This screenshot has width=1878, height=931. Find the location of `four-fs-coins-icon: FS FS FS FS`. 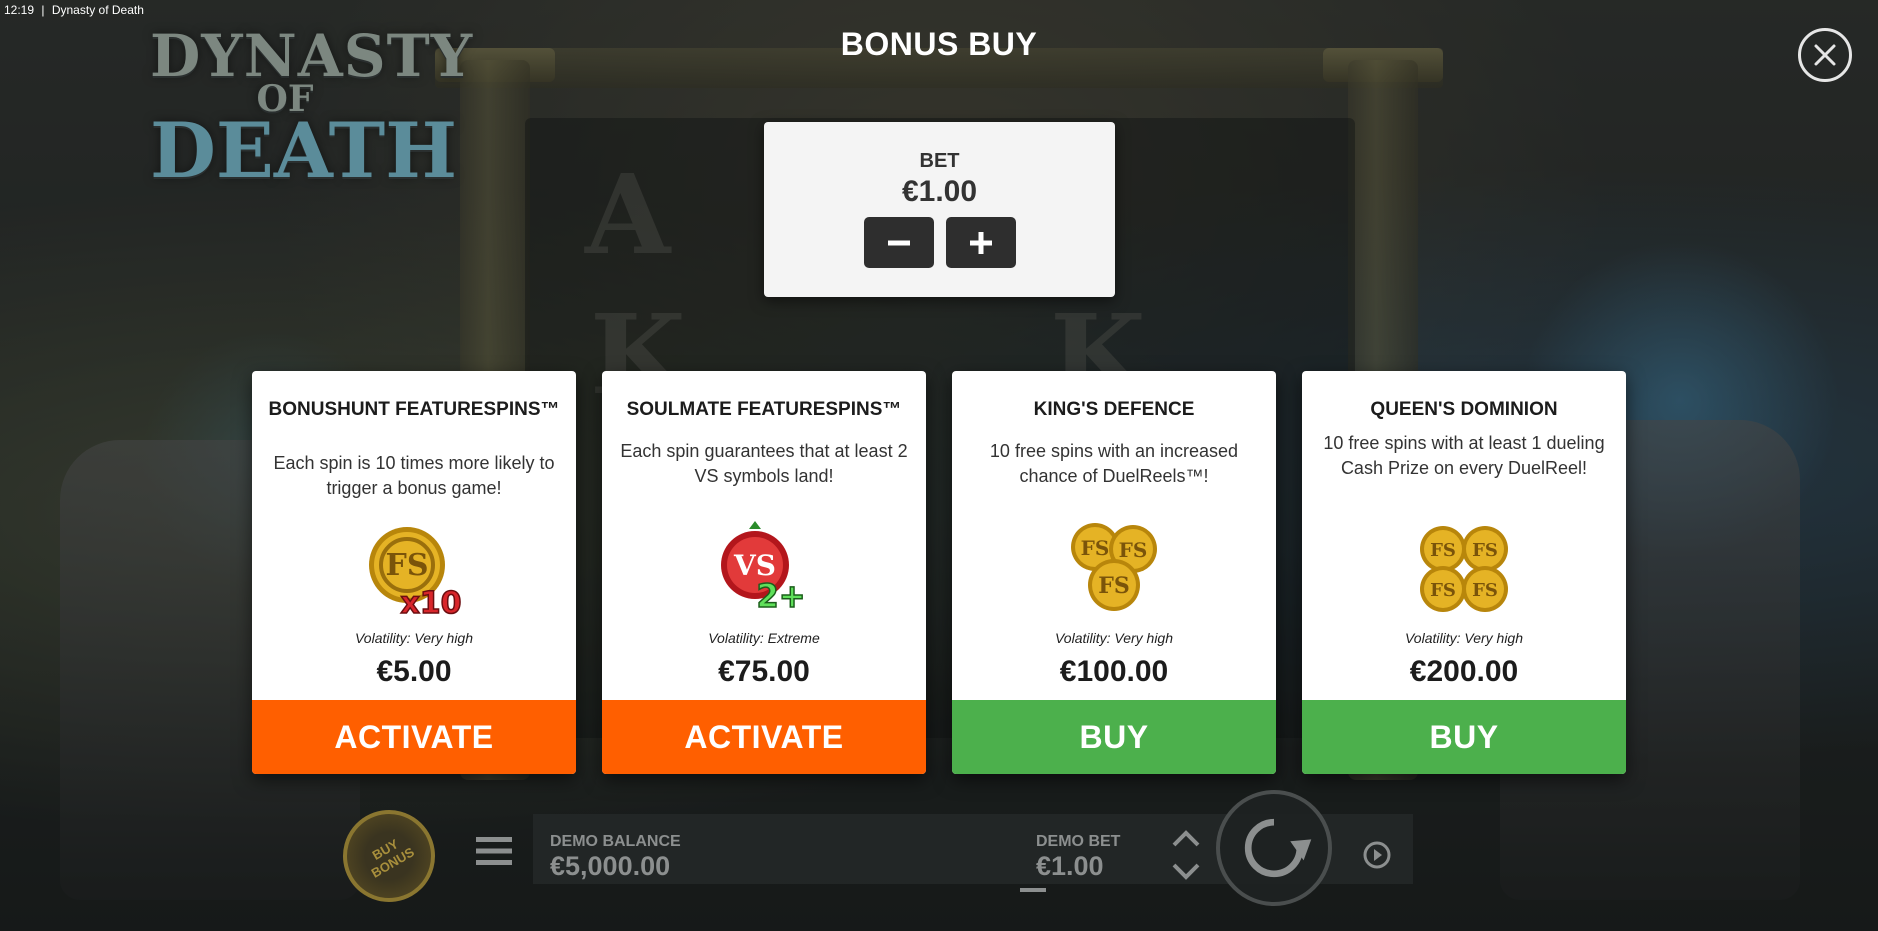

four-fs-coins-icon: FS FS FS FS is located at coordinates (1464, 569).